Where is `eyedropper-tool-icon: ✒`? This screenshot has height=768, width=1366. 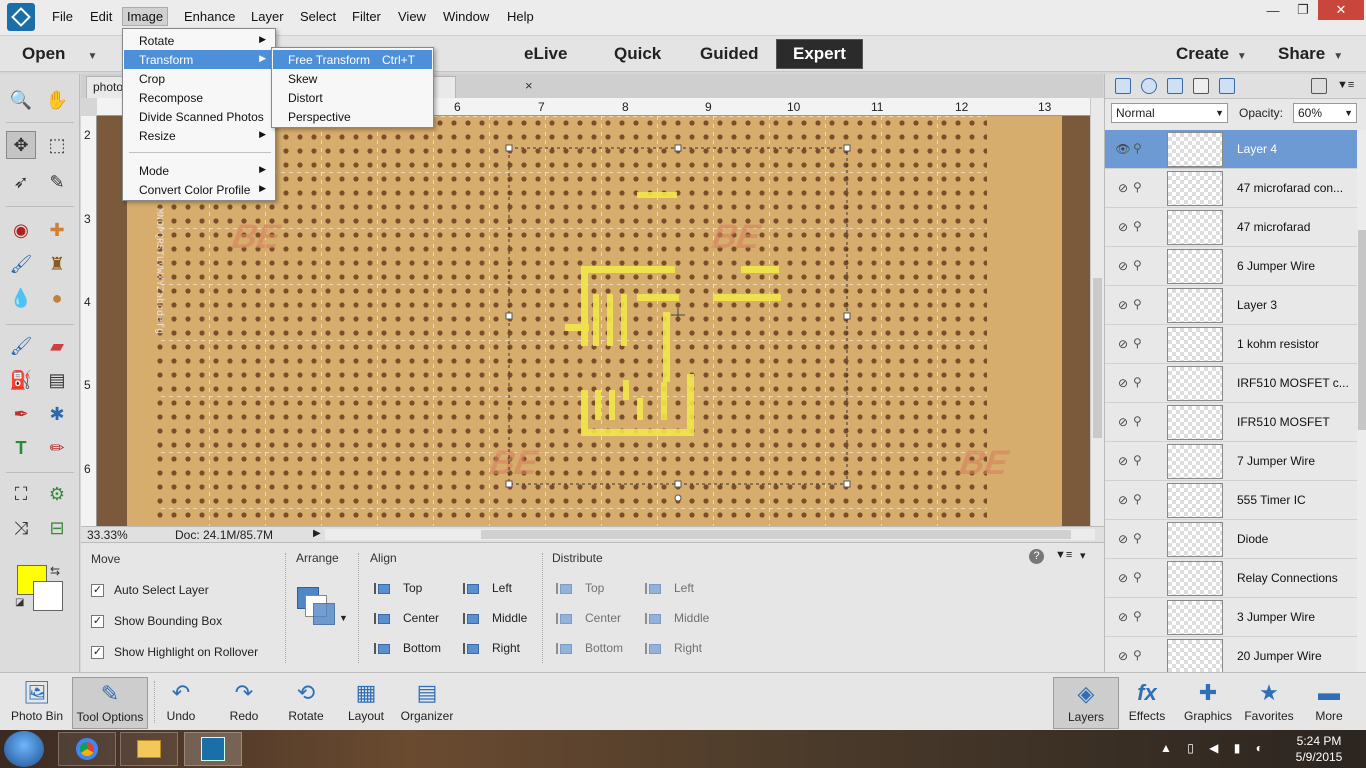 eyedropper-tool-icon: ✒ is located at coordinates (21, 414).